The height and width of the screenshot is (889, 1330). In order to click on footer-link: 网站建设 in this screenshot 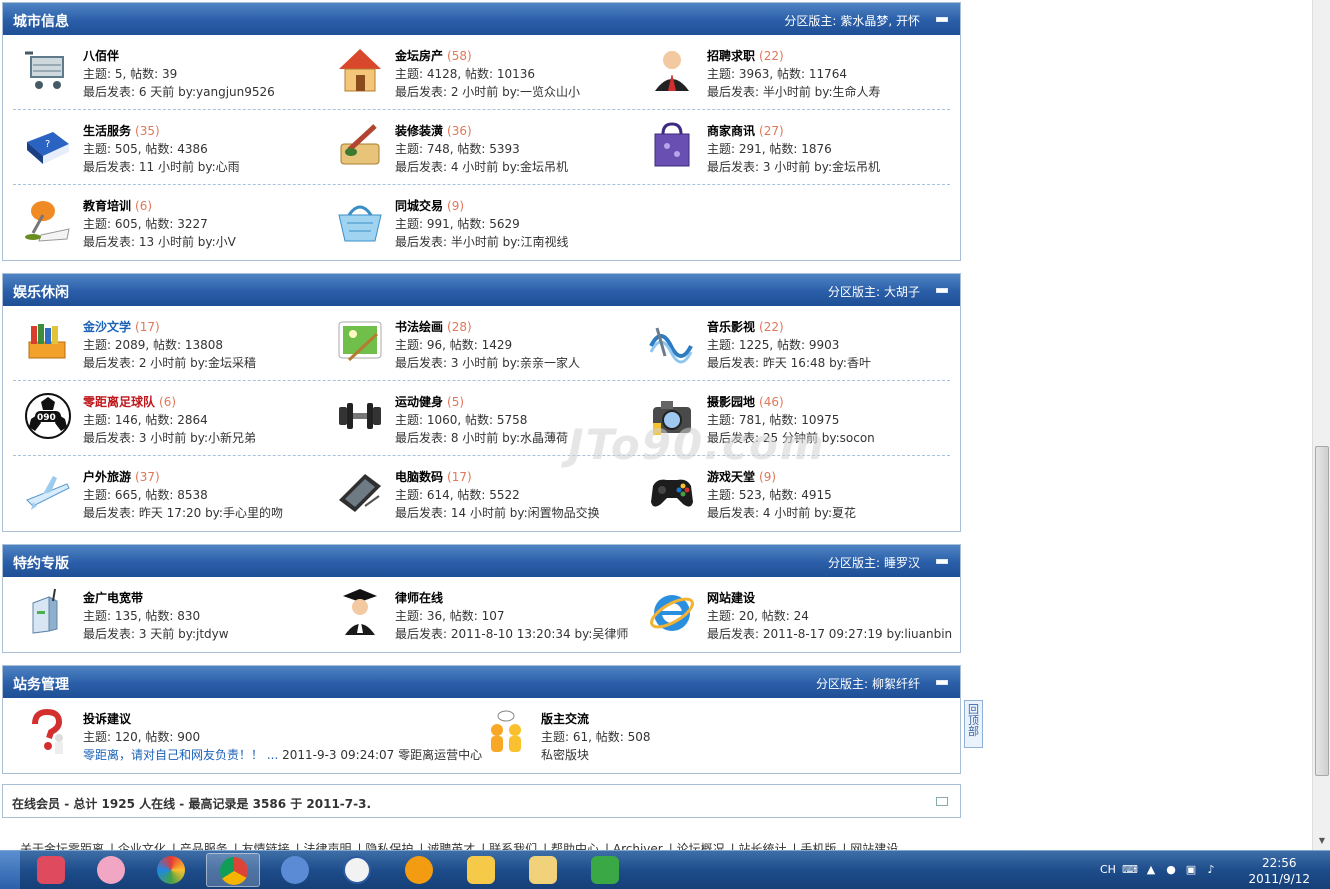, I will do `click(874, 846)`.